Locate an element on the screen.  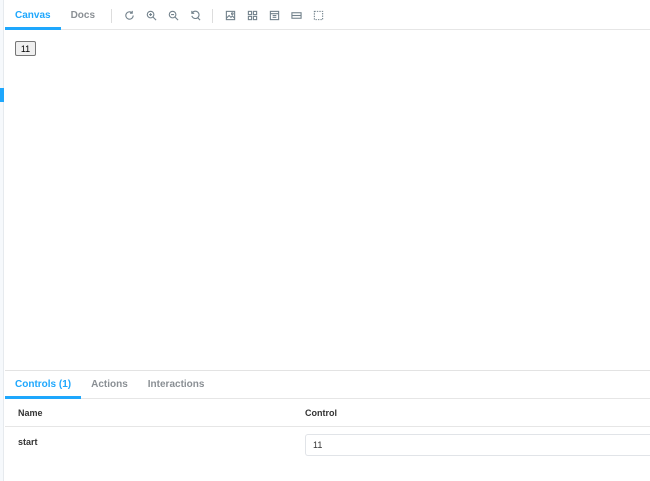
start-number-input is located at coordinates (477, 445).